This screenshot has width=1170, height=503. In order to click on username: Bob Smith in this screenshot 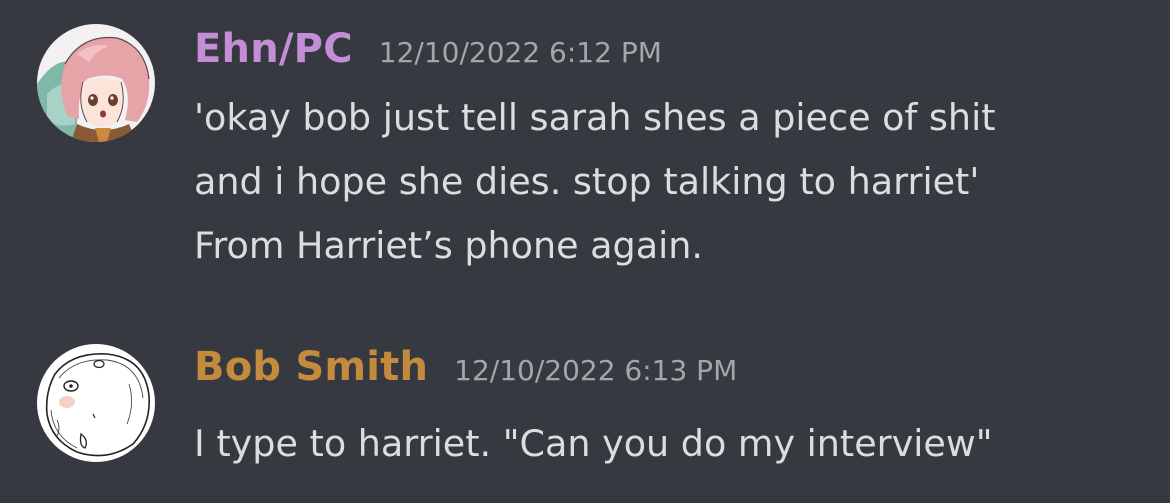, I will do `click(311, 367)`.